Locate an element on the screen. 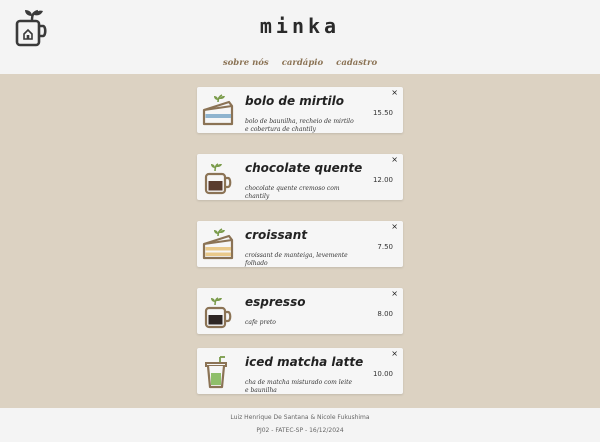 The image size is (600, 442). nav-link-register: cadastro is located at coordinates (356, 63).